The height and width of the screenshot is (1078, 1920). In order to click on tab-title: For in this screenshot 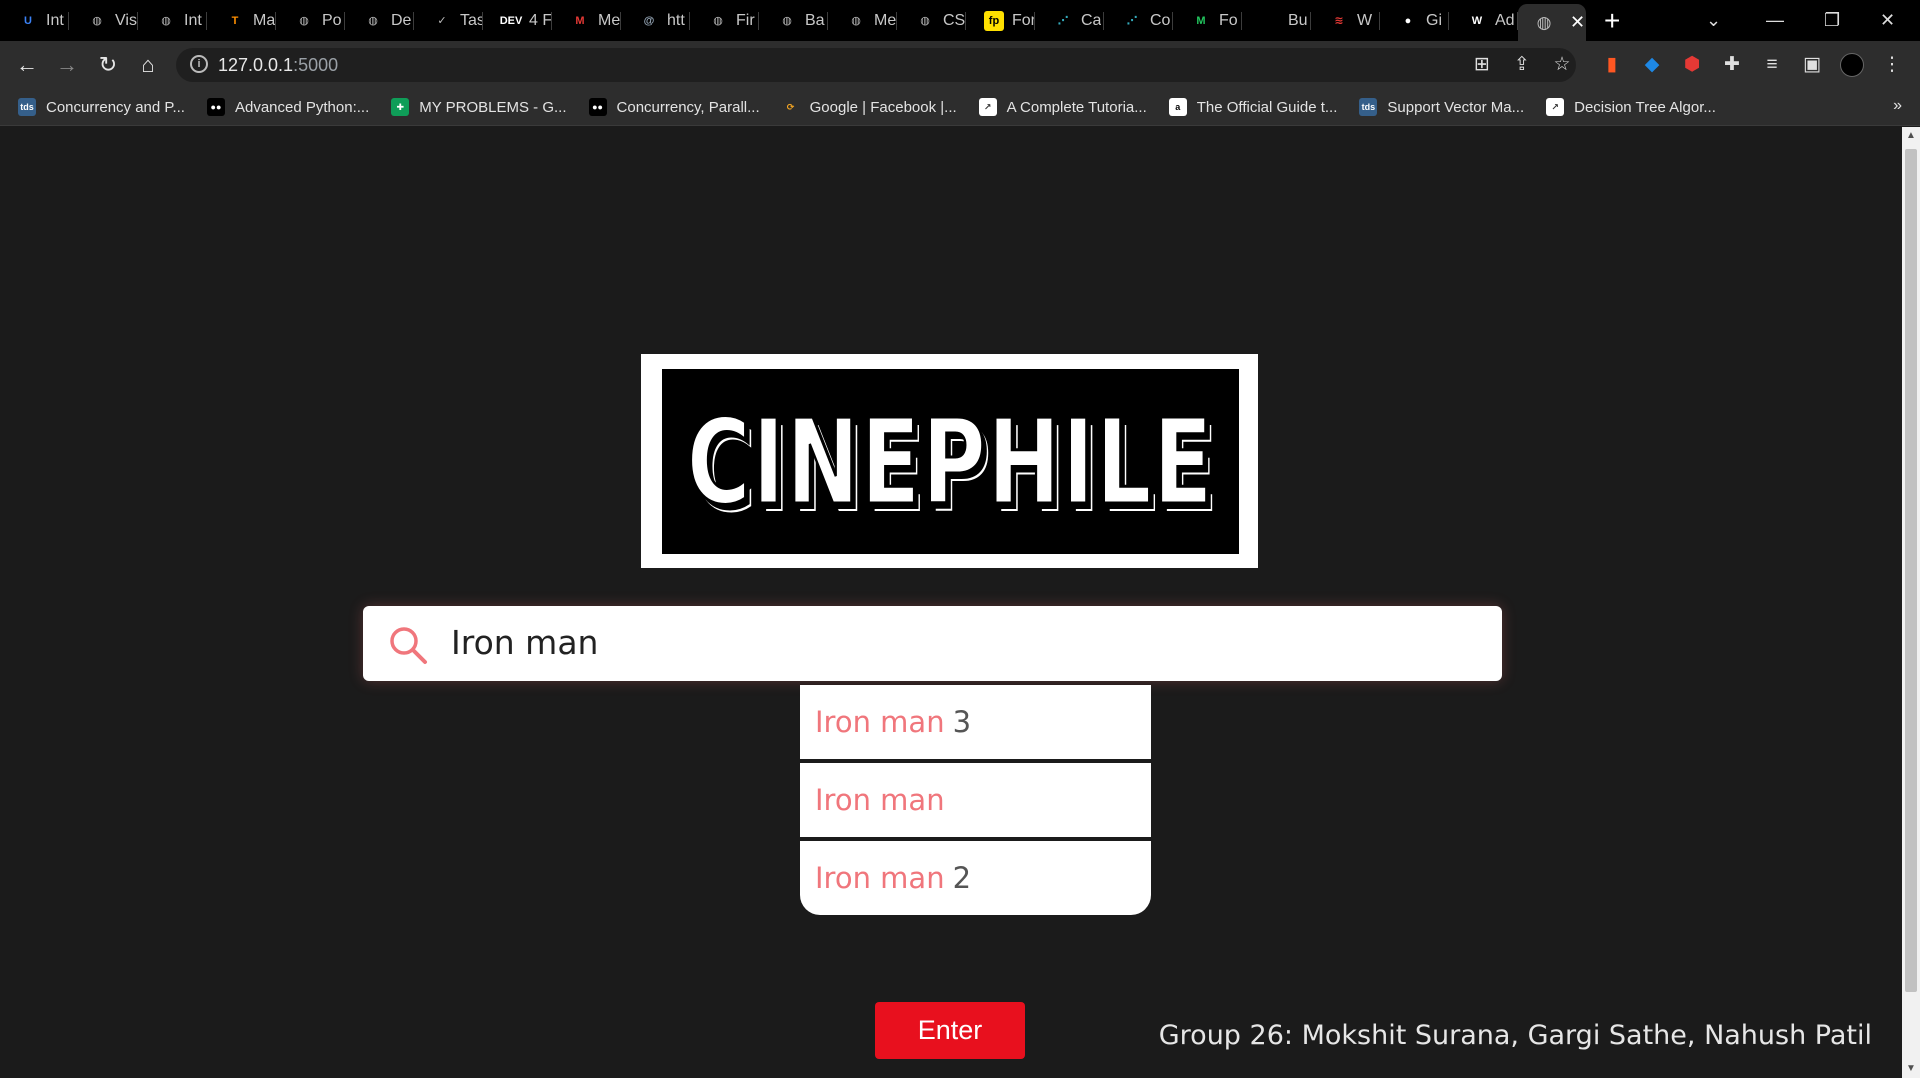, I will do `click(1023, 20)`.